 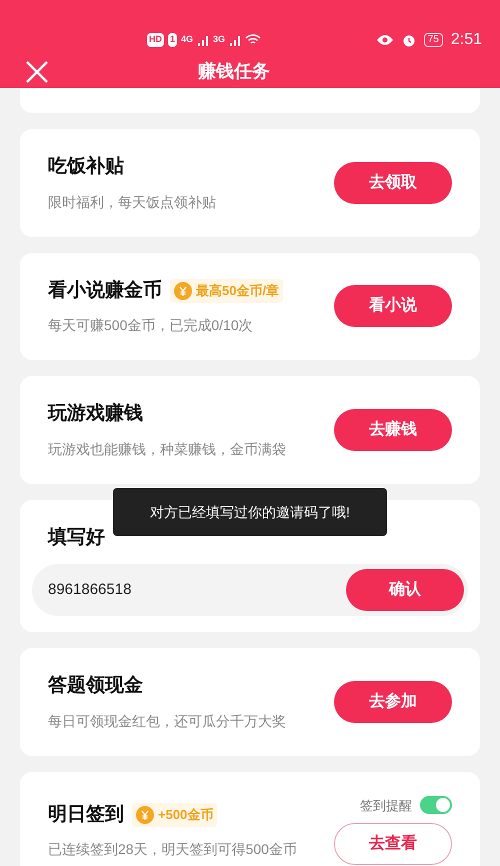 What do you see at coordinates (155, 40) in the screenshot?
I see `hd-indicator: HD` at bounding box center [155, 40].